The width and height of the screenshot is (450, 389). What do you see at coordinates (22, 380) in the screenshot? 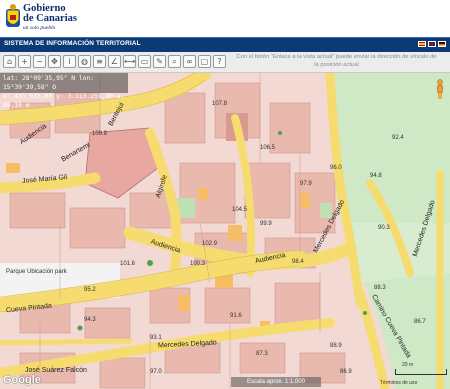
I see `google-logo: Google` at bounding box center [22, 380].